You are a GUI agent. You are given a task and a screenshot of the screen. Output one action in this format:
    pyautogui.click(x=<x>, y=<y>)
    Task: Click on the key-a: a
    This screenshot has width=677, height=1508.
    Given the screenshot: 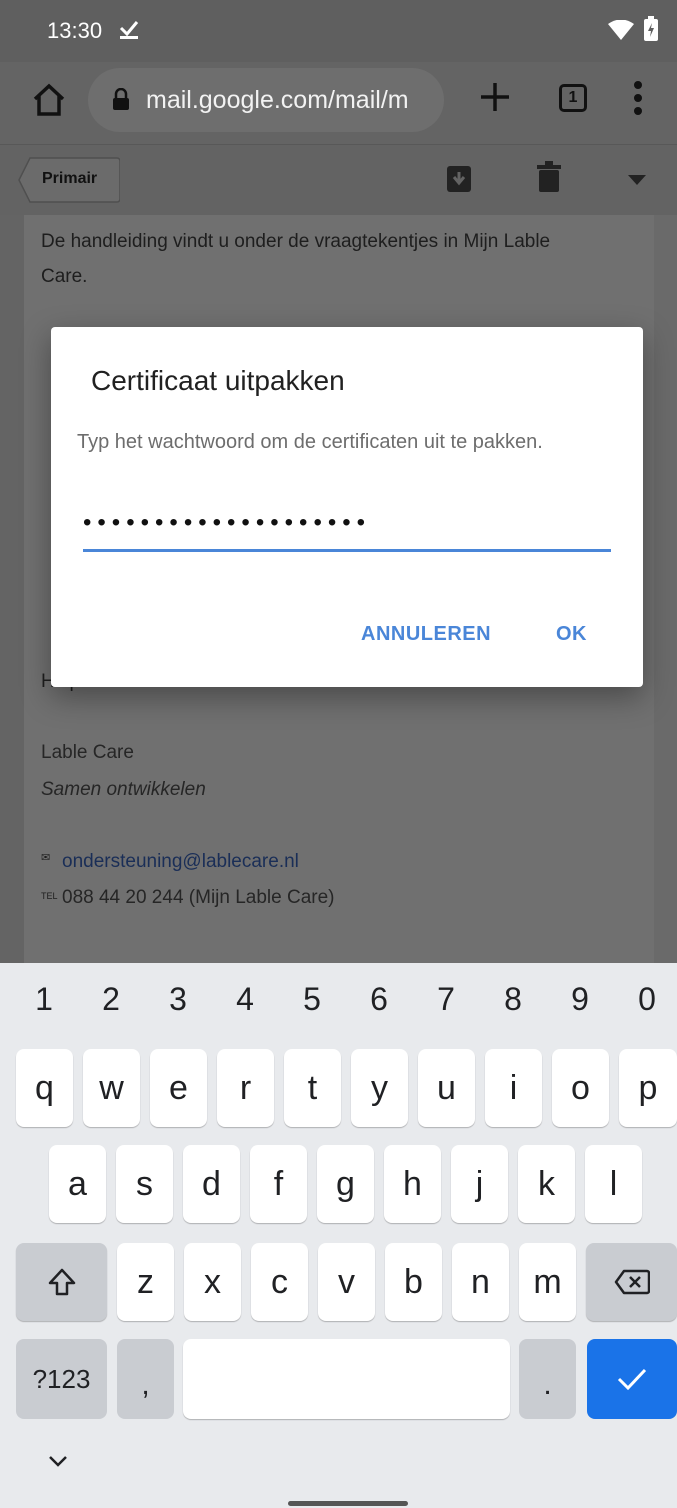 What is the action you would take?
    pyautogui.click(x=77, y=1184)
    